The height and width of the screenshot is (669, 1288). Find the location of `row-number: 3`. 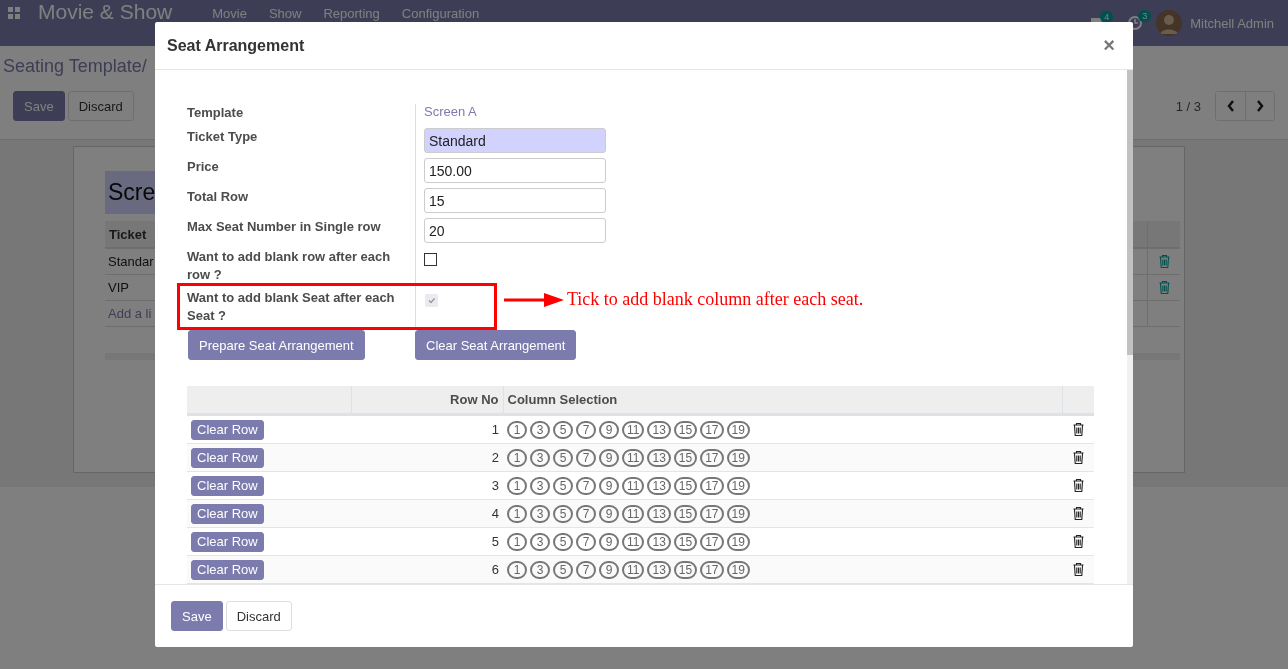

row-number: 3 is located at coordinates (427, 485).